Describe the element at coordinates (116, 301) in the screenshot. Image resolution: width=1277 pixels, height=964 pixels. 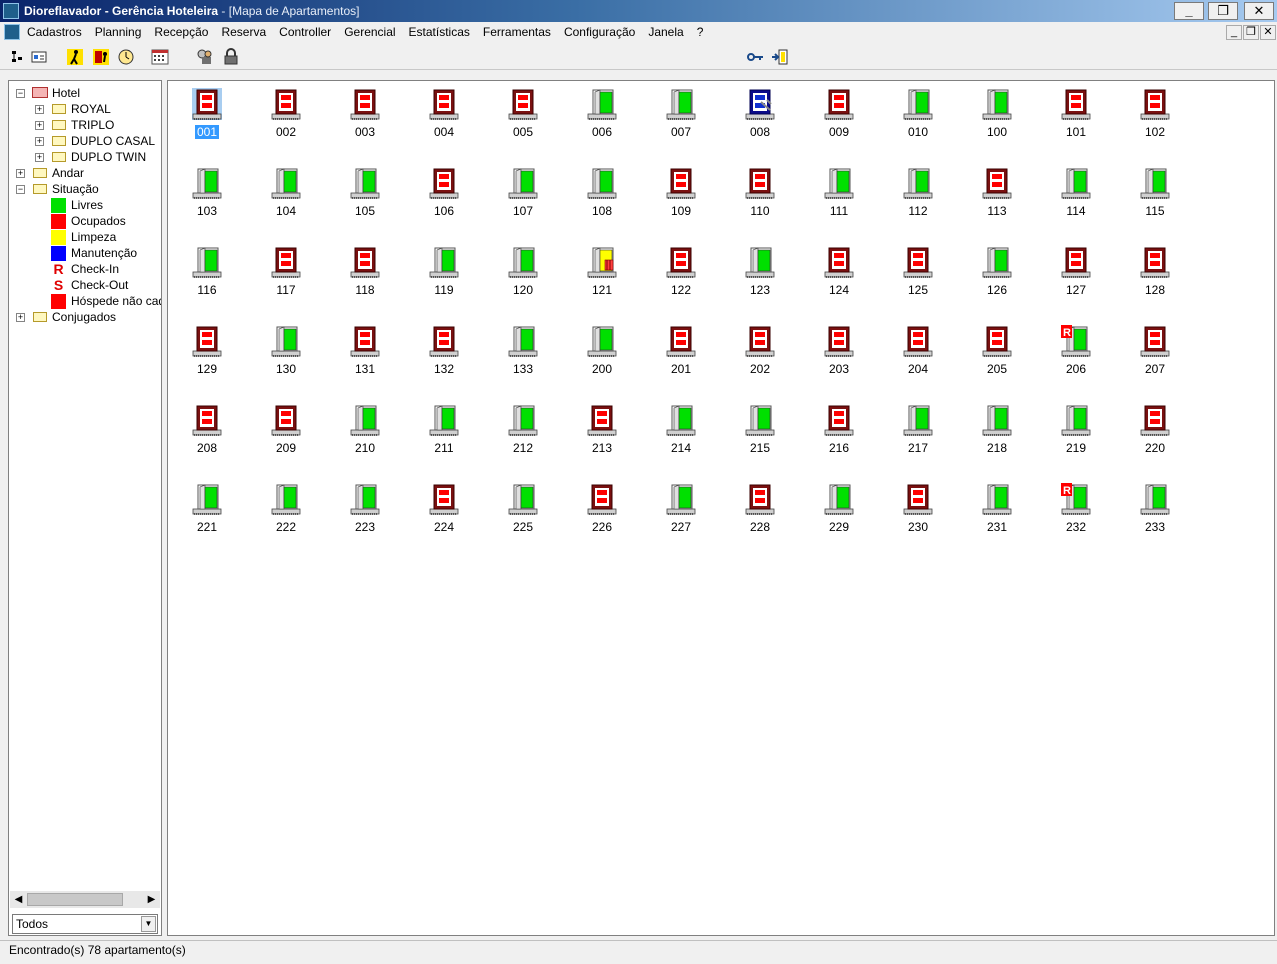
I see `tree-node-status: Hóspede não cada` at that location.